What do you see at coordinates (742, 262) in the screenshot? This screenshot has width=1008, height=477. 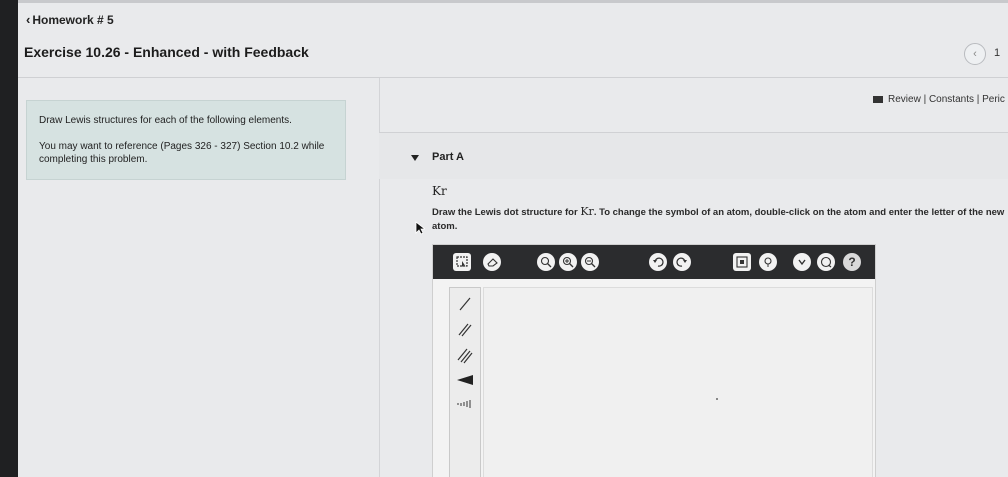 I see `template-icon` at bounding box center [742, 262].